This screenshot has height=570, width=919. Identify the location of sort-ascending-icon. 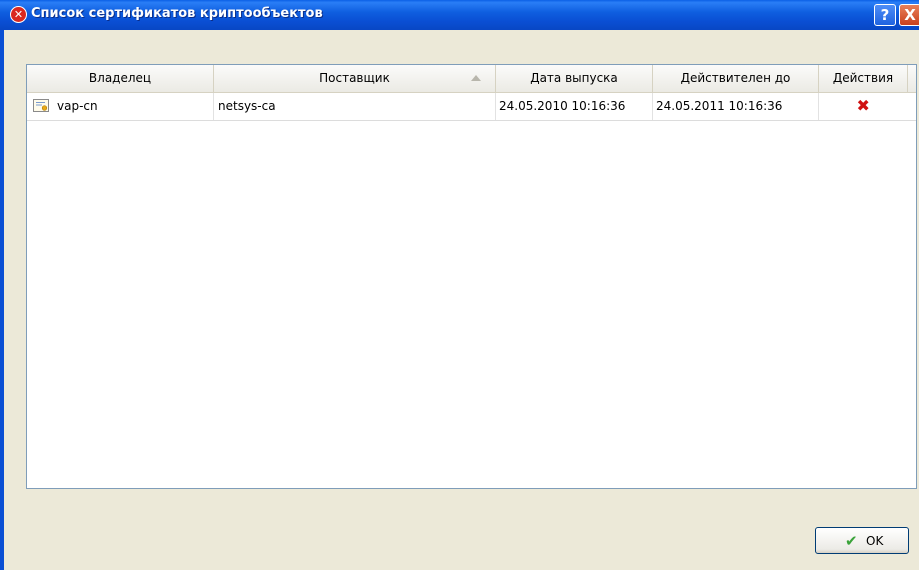
(476, 78).